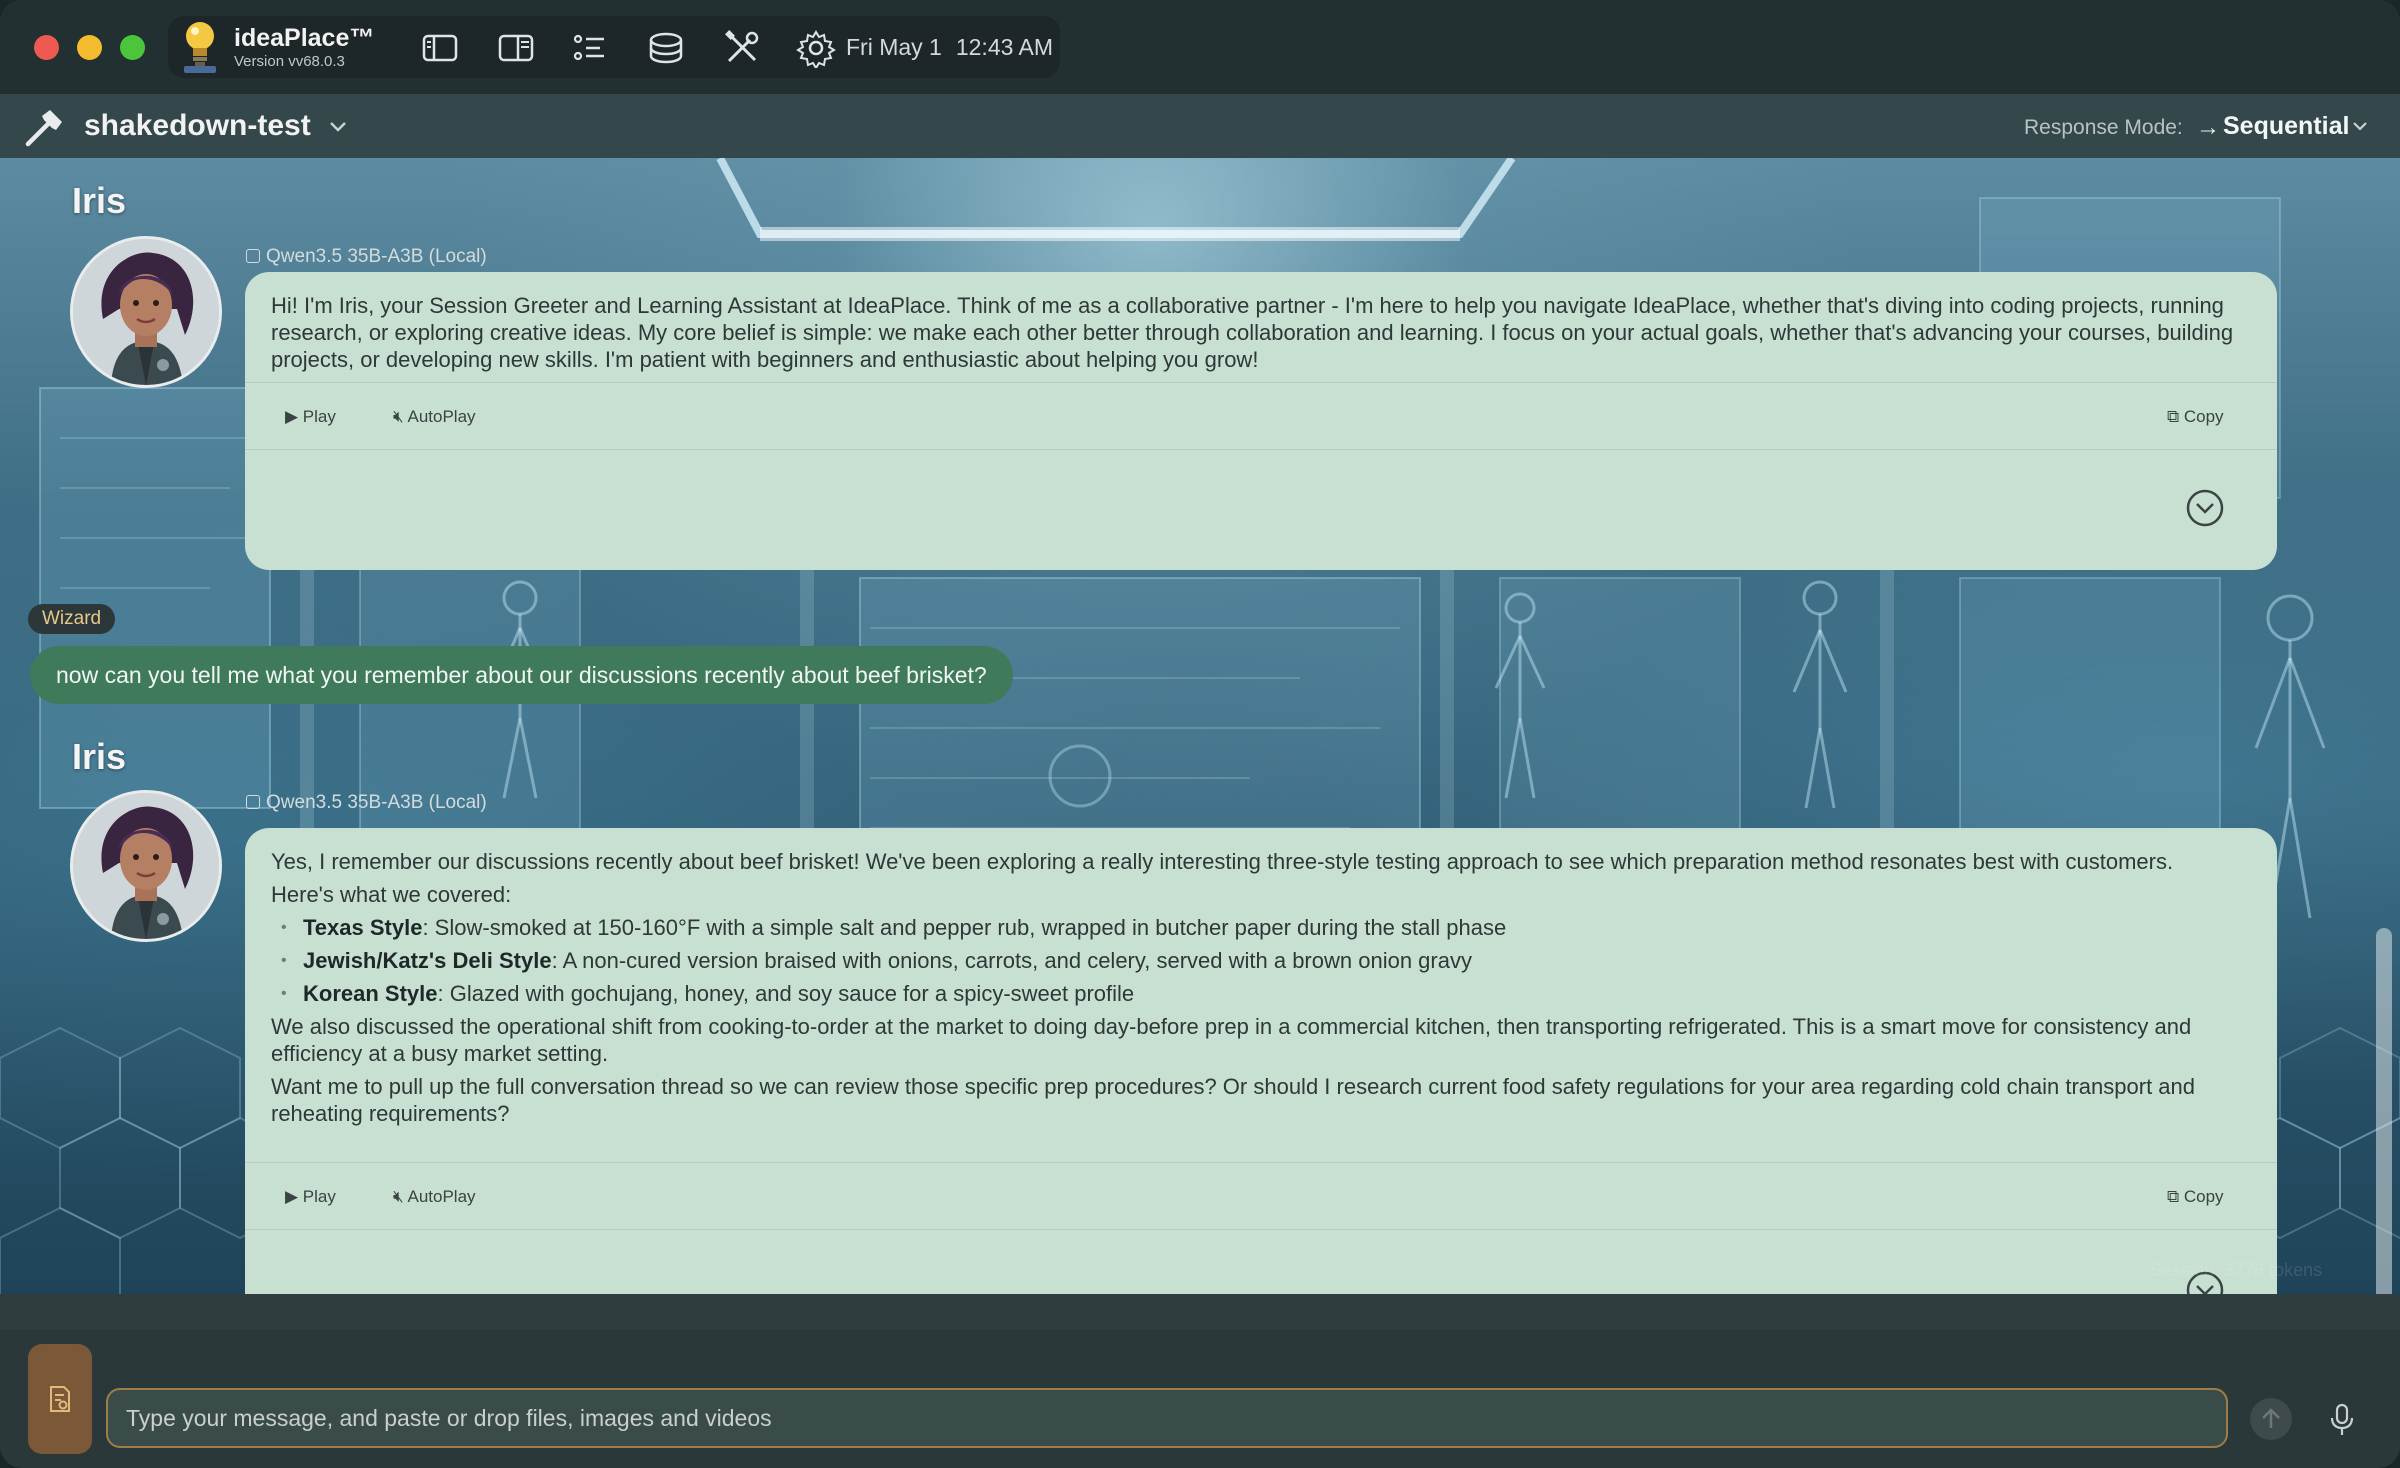 This screenshot has width=2400, height=1468. I want to click on attach-document-button, so click(60, 1399).